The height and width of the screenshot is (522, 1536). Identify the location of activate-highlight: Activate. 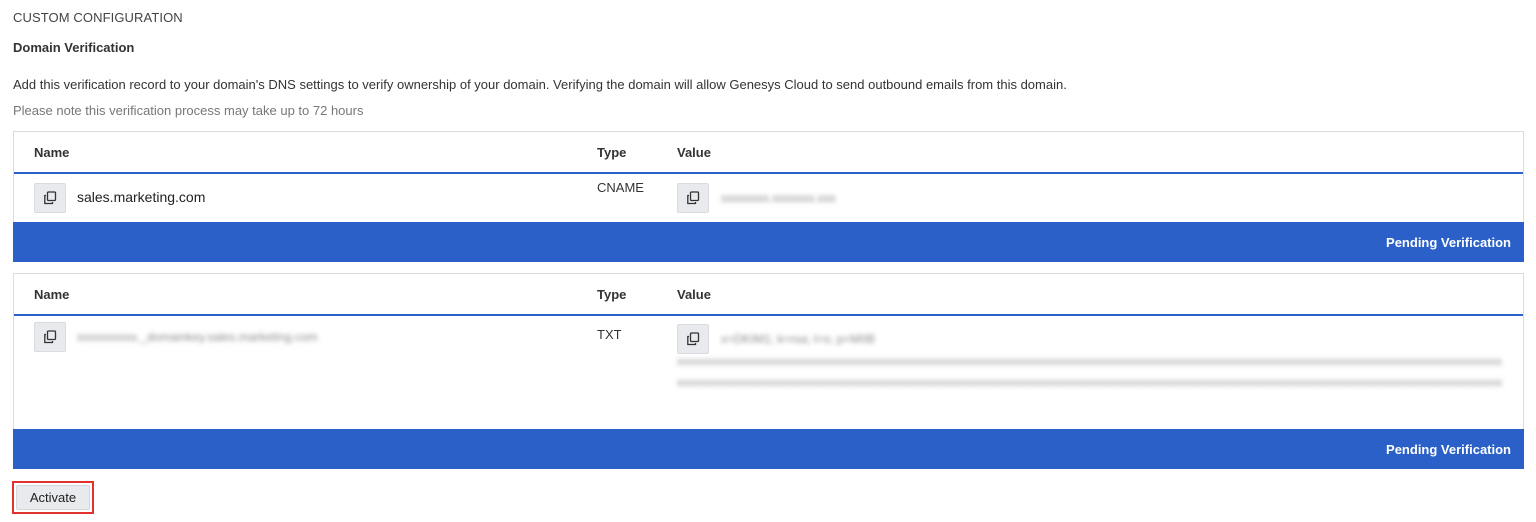
(53, 497).